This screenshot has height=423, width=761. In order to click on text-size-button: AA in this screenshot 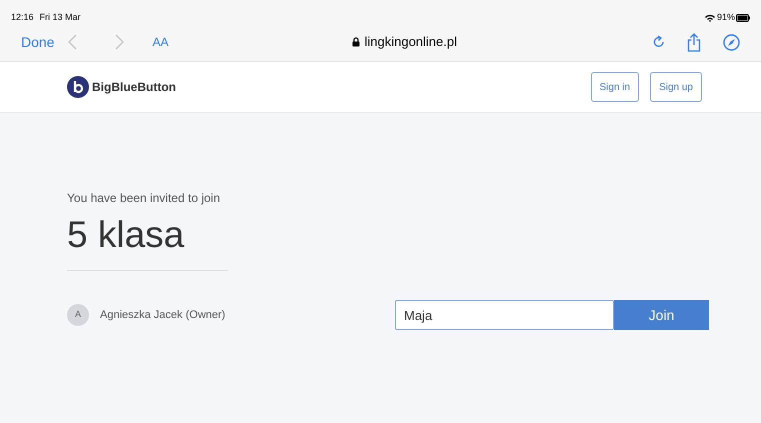, I will do `click(160, 42)`.